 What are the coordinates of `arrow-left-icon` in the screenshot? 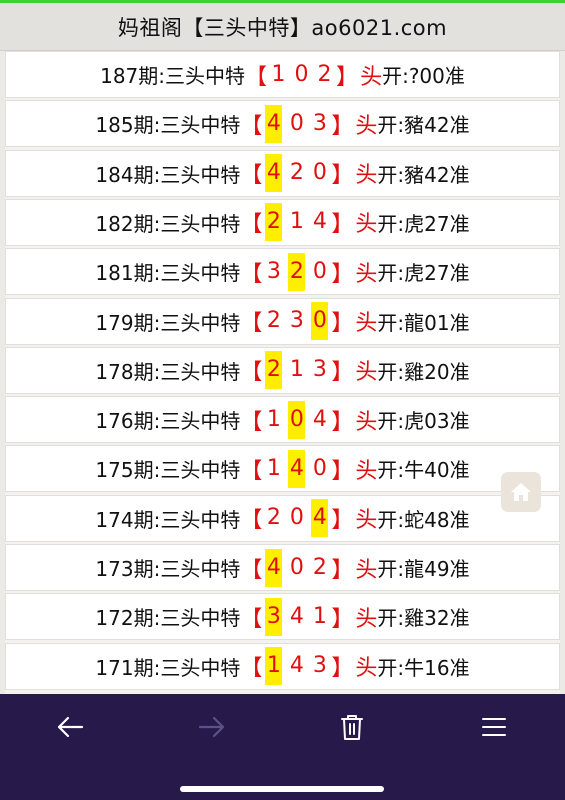 It's located at (70, 727).